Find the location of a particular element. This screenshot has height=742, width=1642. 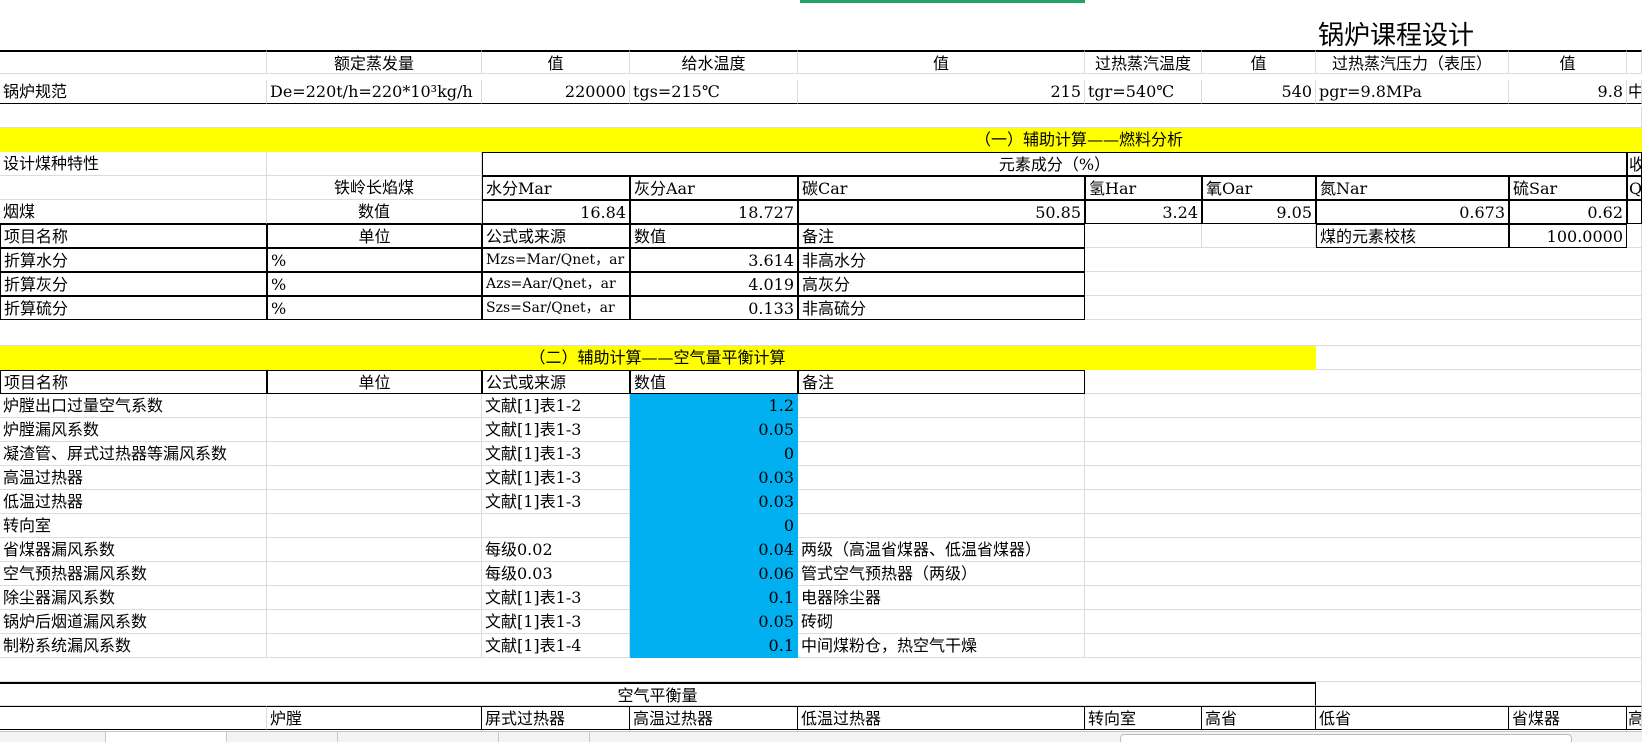

balance-col: 高温过热器 is located at coordinates (714, 718).